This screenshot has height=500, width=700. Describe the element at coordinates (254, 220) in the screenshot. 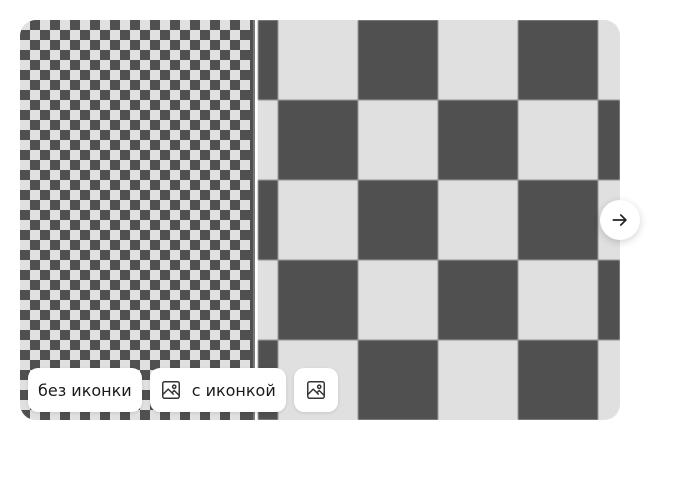

I see `slide-divider` at that location.